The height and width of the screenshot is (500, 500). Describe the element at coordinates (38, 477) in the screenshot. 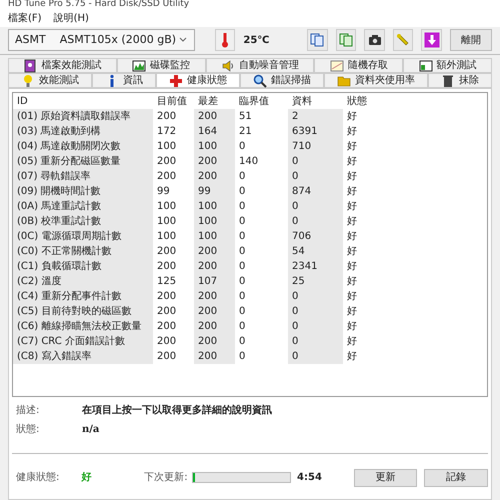

I see `health-label: 健康狀態:` at that location.